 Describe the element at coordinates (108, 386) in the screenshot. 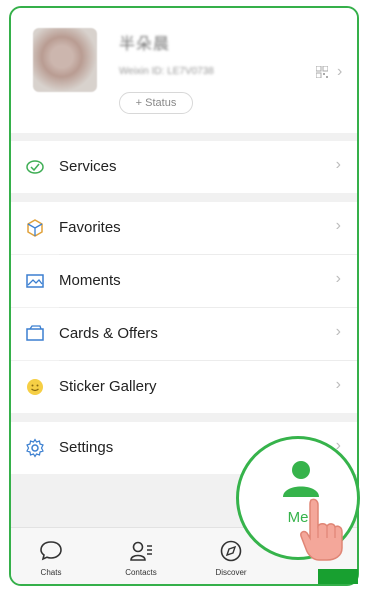

I see `menu-item-label: Sticker Gallery` at that location.